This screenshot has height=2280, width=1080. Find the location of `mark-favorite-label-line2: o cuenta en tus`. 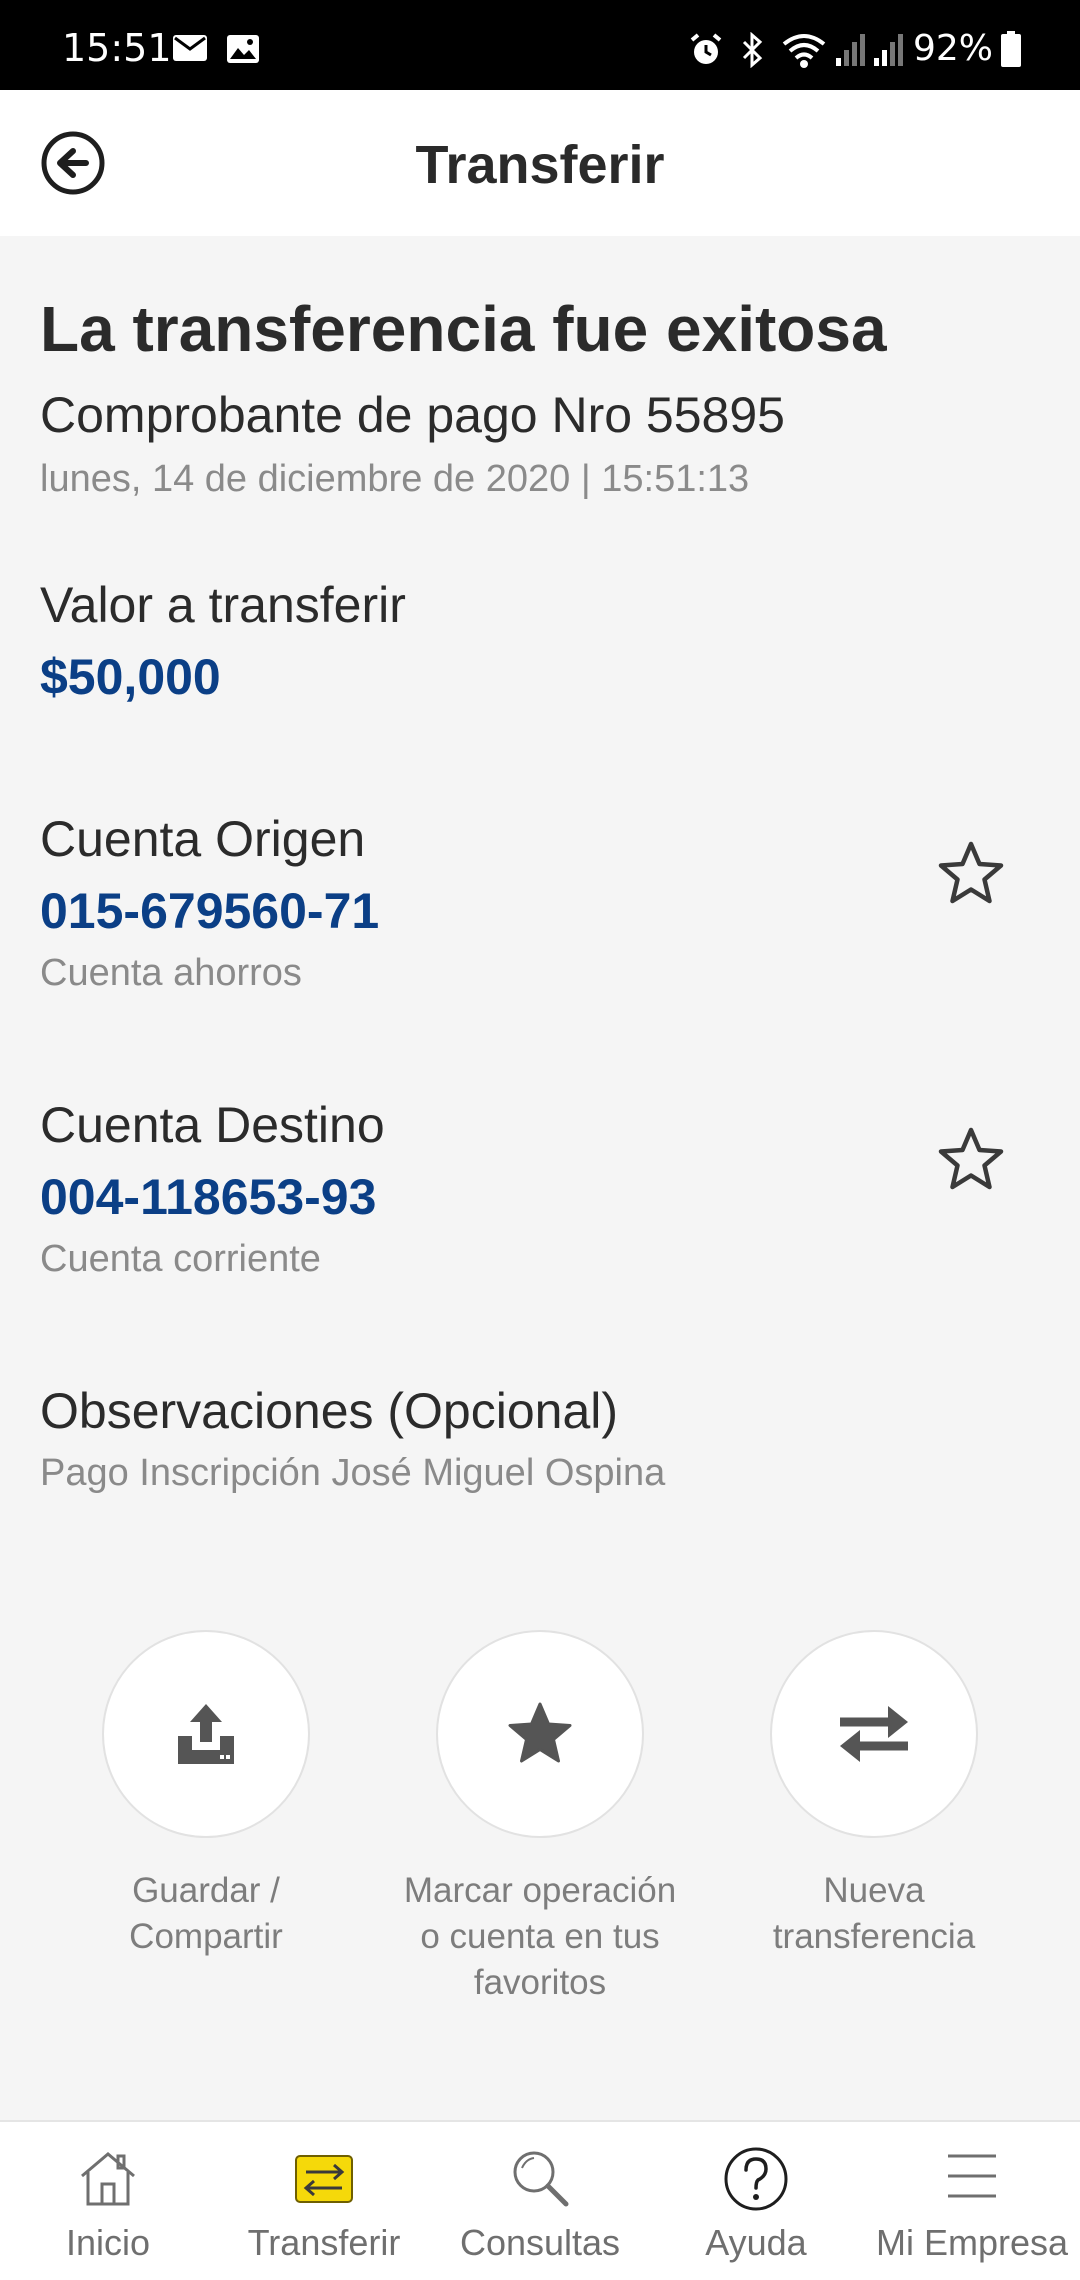

mark-favorite-label-line2: o cuenta en tus is located at coordinates (540, 1936).